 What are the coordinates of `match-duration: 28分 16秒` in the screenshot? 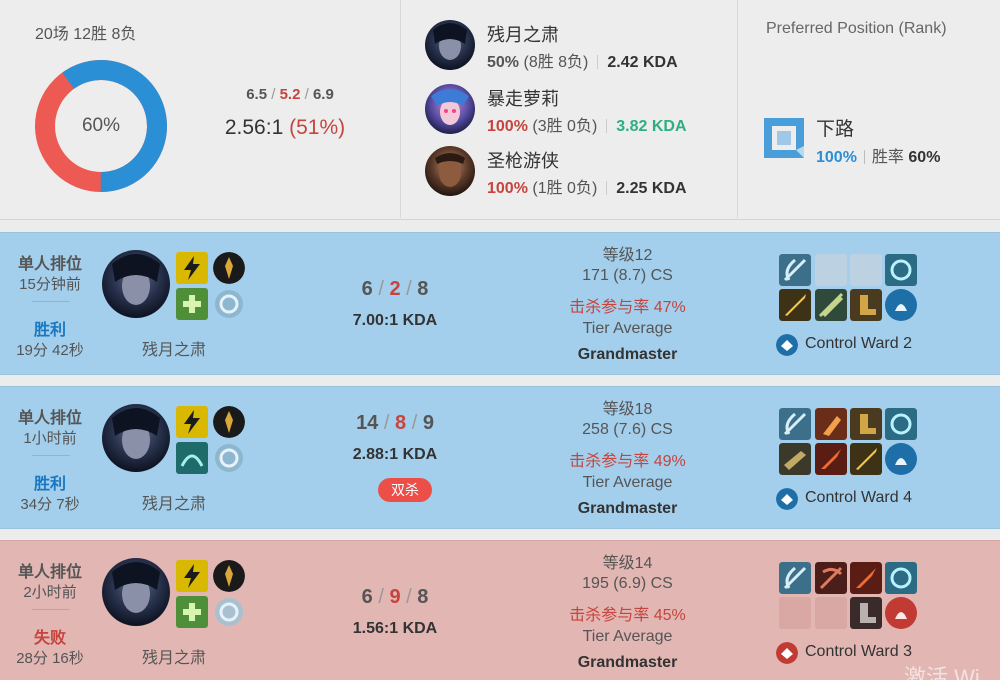 It's located at (50, 658).